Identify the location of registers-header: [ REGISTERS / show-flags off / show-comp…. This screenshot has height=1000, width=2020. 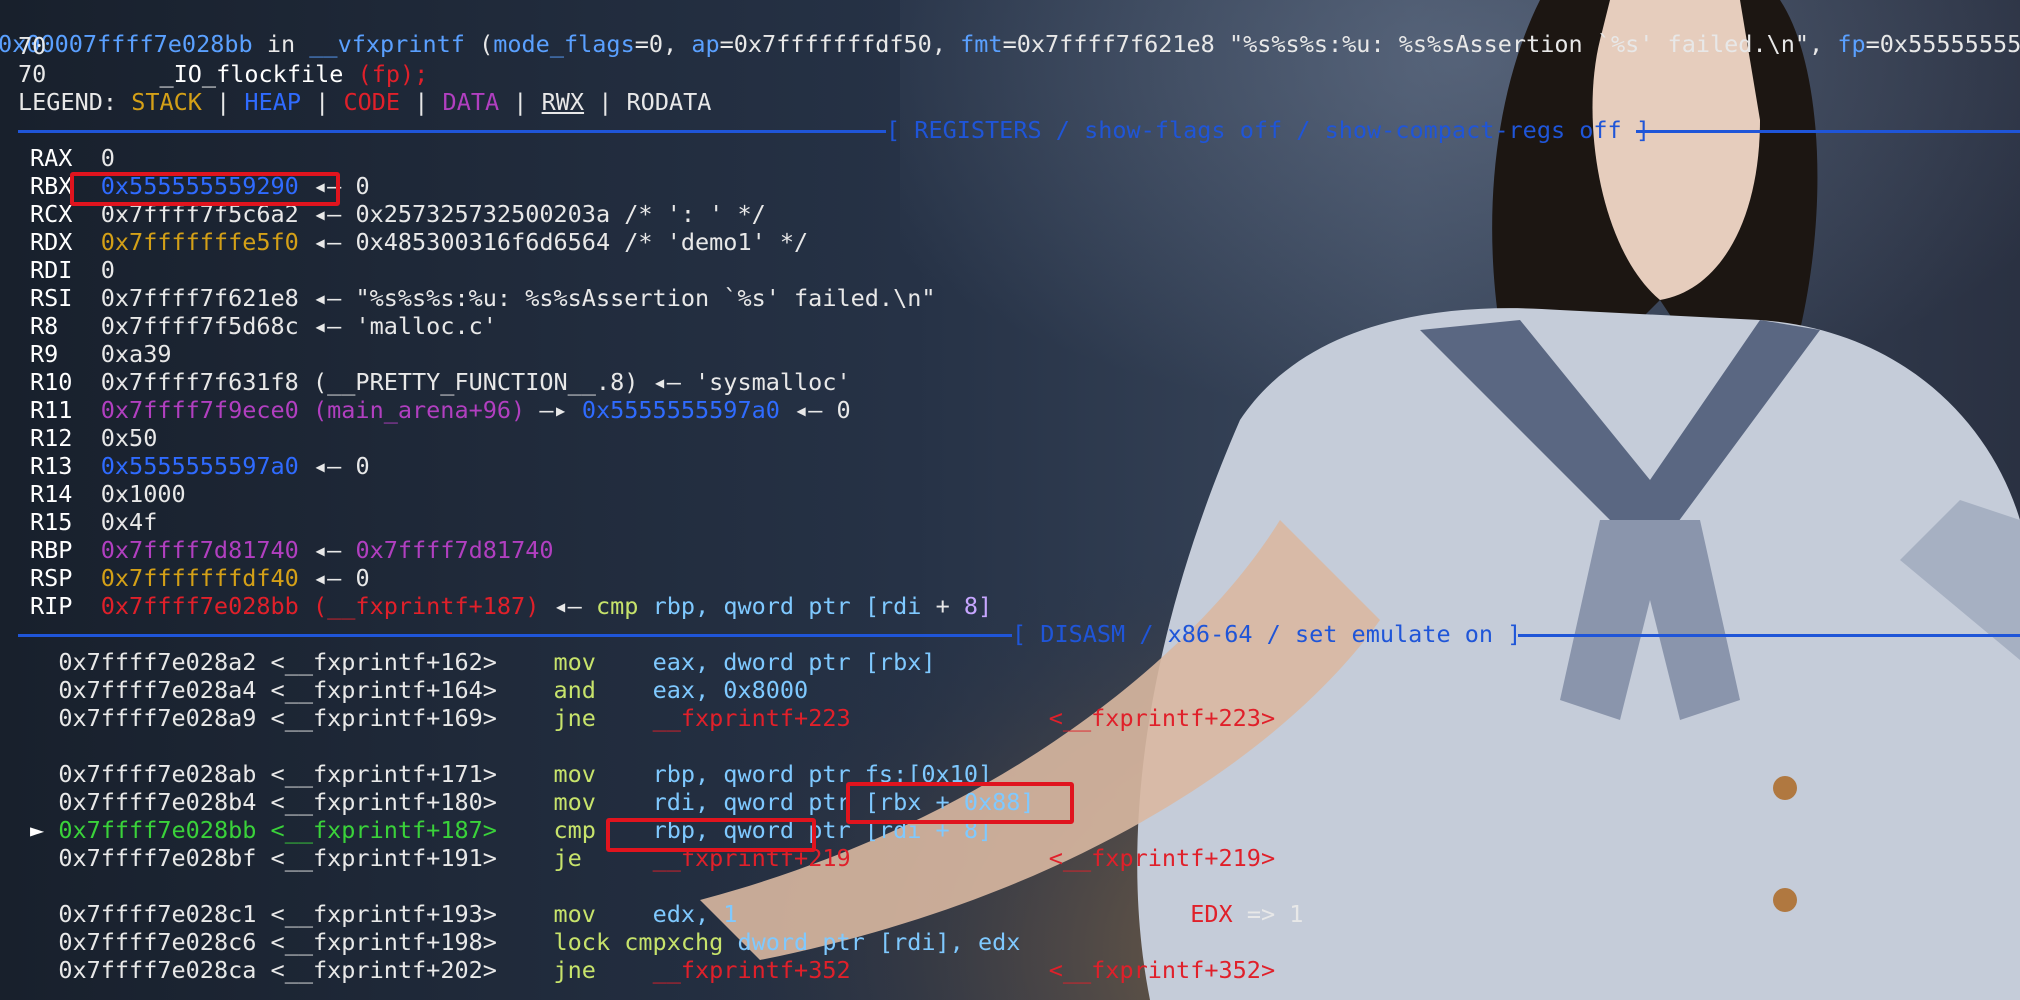
(1268, 130).